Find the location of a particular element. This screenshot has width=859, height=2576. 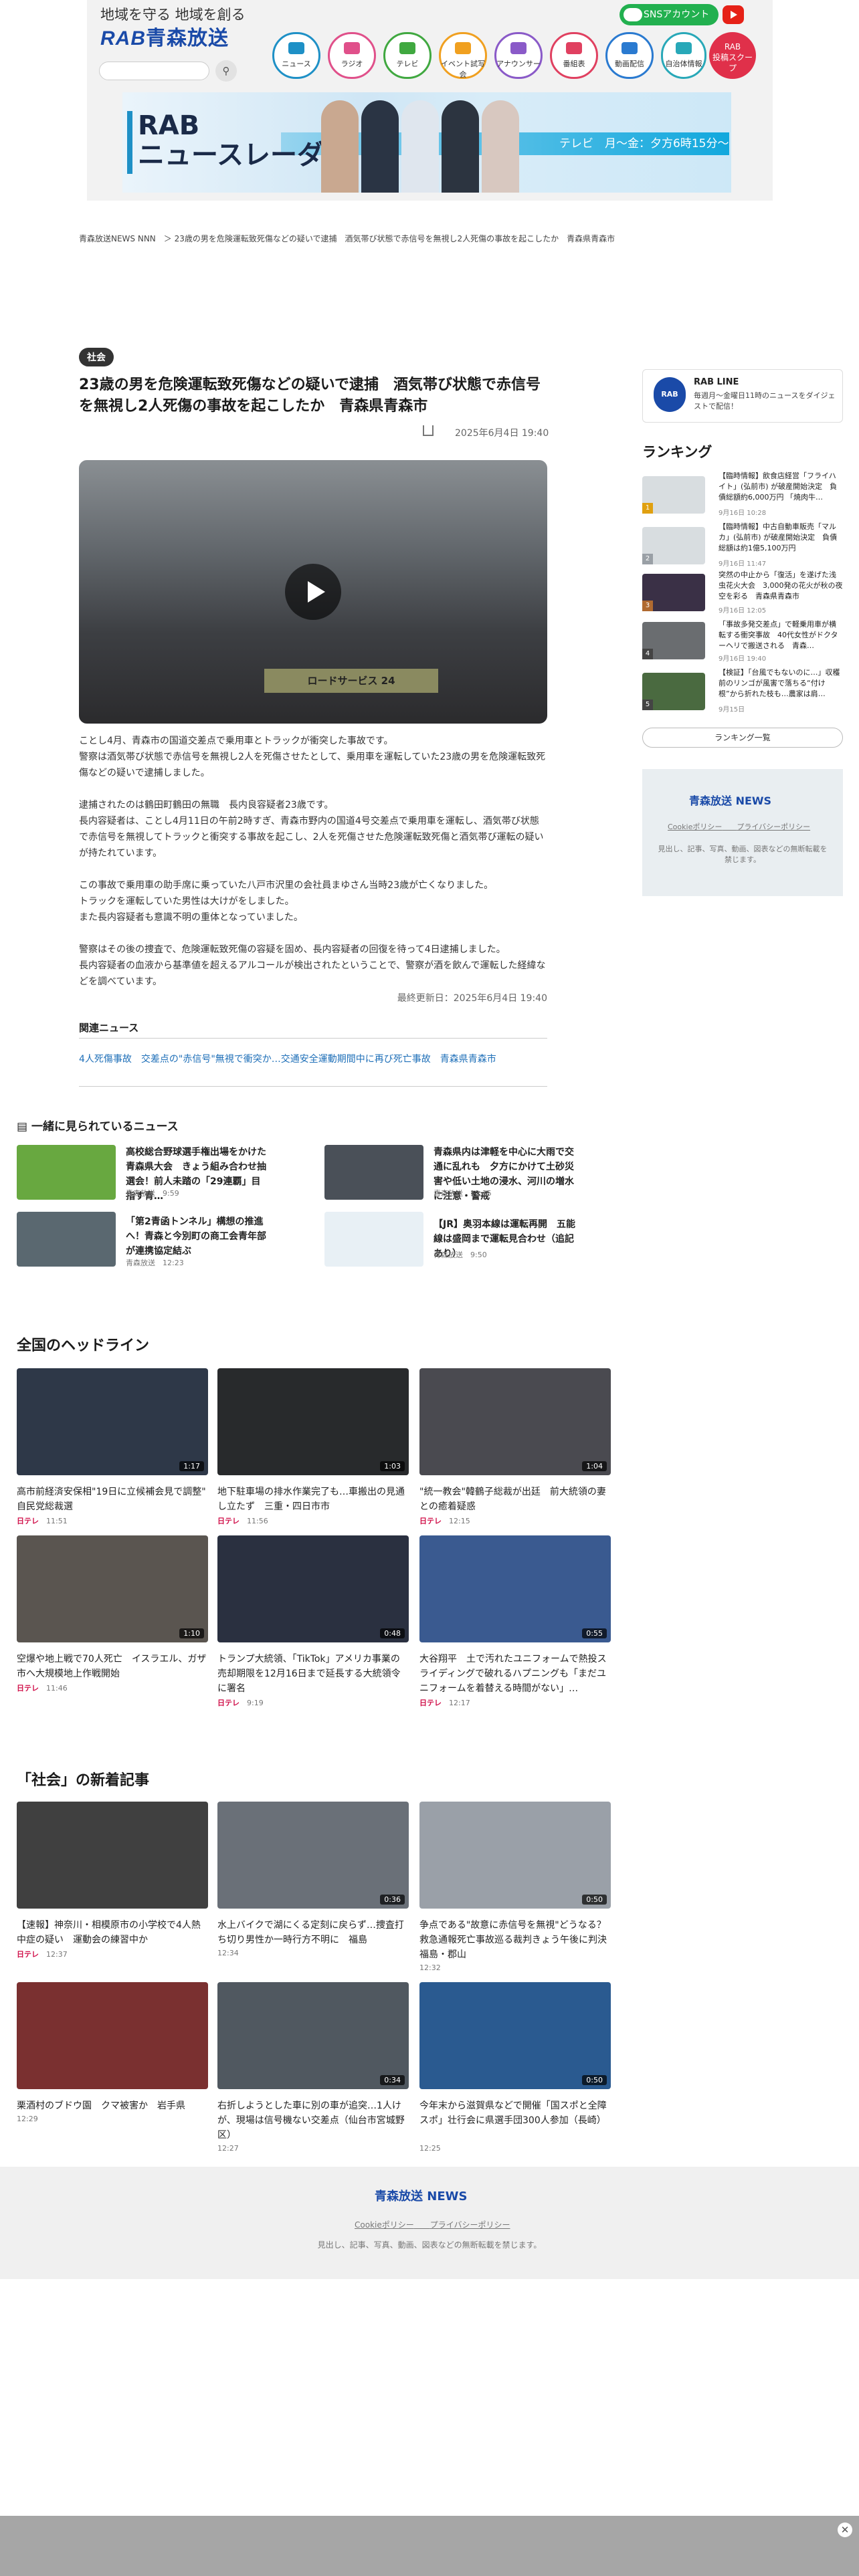

rank-number: 5 is located at coordinates (647, 705).